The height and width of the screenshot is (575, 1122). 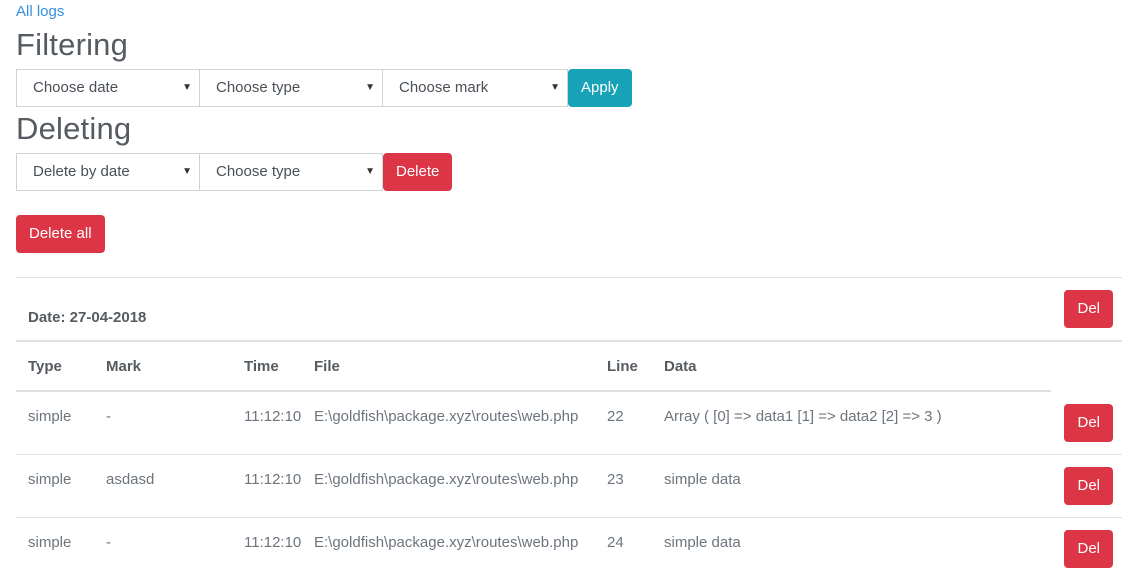 I want to click on filter-type-select: Choose type ▼, so click(x=291, y=88).